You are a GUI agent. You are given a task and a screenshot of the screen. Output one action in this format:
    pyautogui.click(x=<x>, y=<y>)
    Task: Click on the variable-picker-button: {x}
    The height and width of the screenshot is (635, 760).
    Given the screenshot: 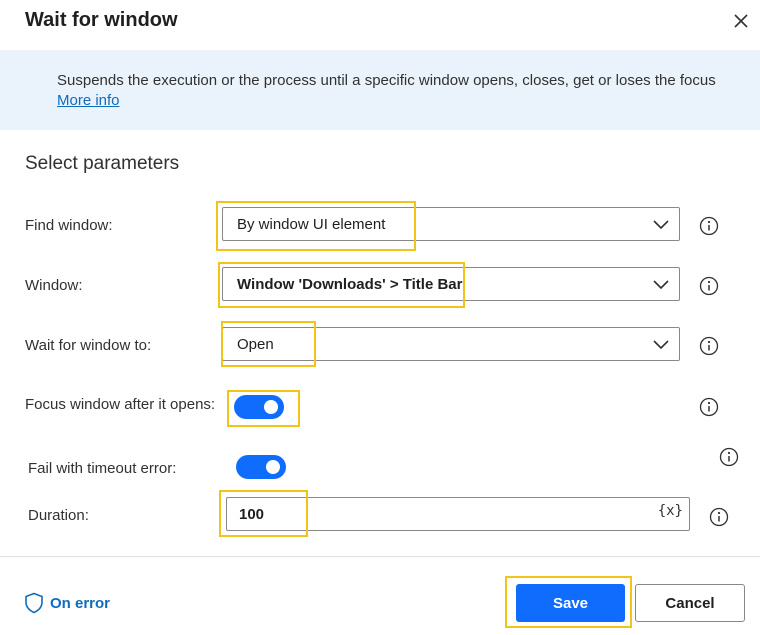 What is the action you would take?
    pyautogui.click(x=670, y=511)
    